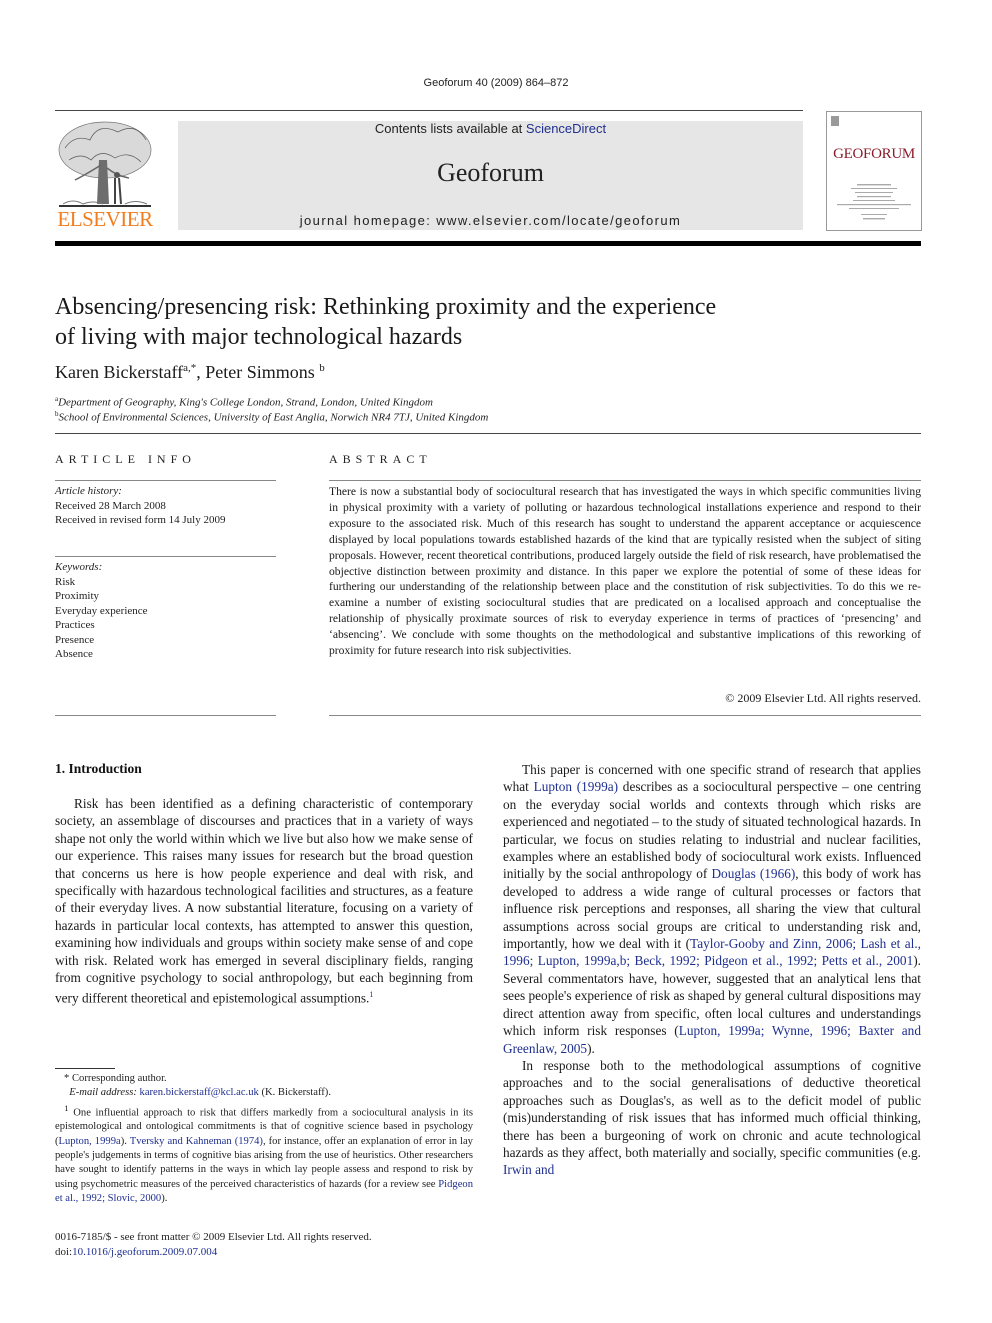 The height and width of the screenshot is (1323, 992). Describe the element at coordinates (294, 1093) in the screenshot. I see `email-suffix: (K. Bickerstaff).` at that location.